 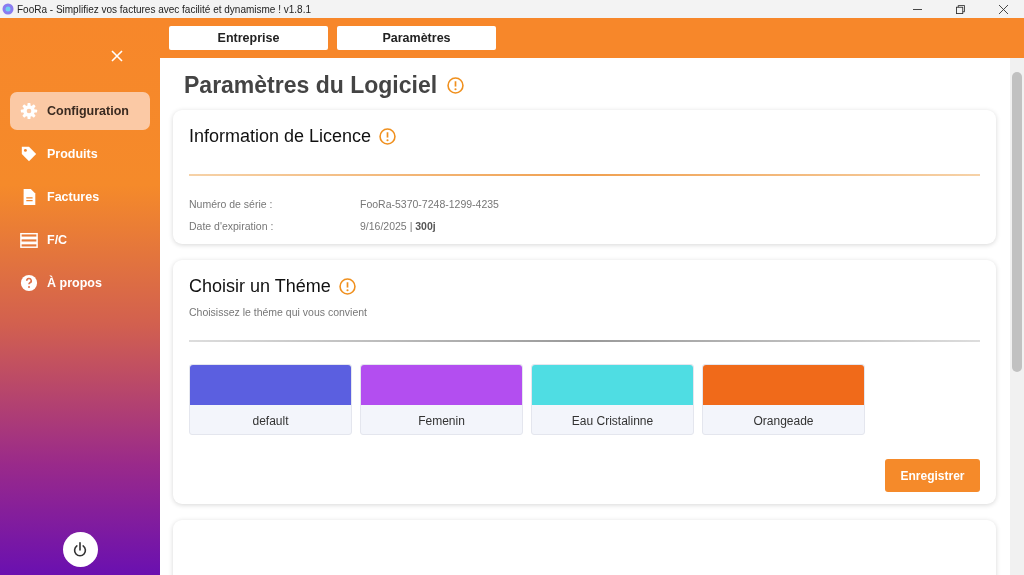 I want to click on nav-item: Configuration, so click(x=80, y=111).